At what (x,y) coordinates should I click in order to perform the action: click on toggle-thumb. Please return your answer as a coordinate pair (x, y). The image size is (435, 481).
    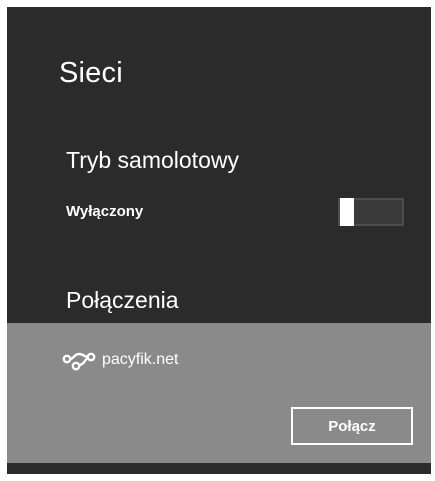
    Looking at the image, I should click on (347, 212).